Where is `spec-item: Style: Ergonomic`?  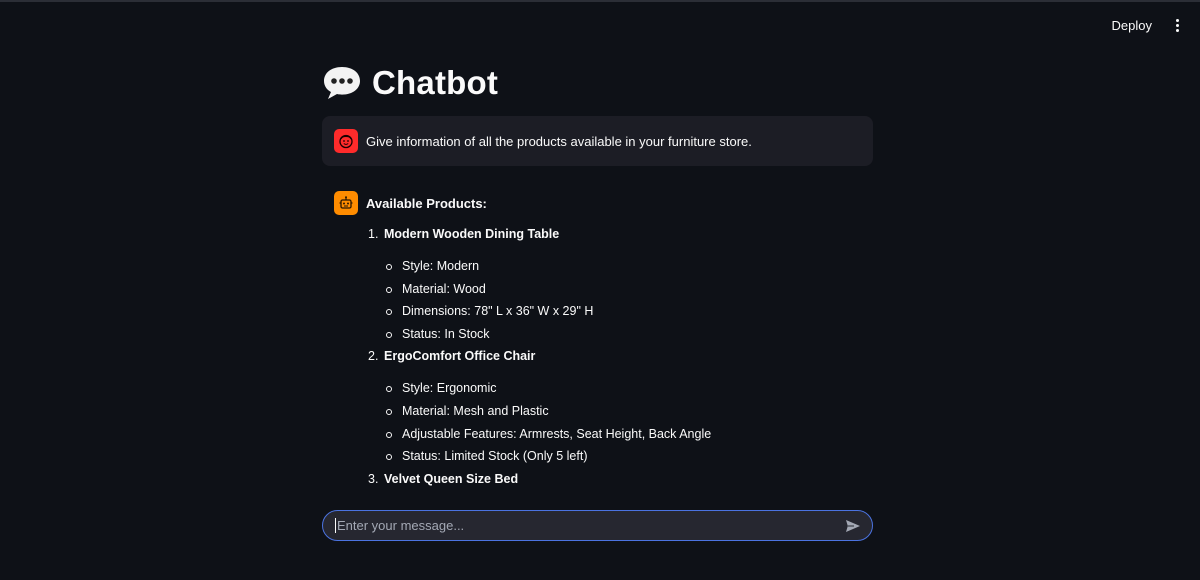
spec-item: Style: Ergonomic is located at coordinates (628, 388).